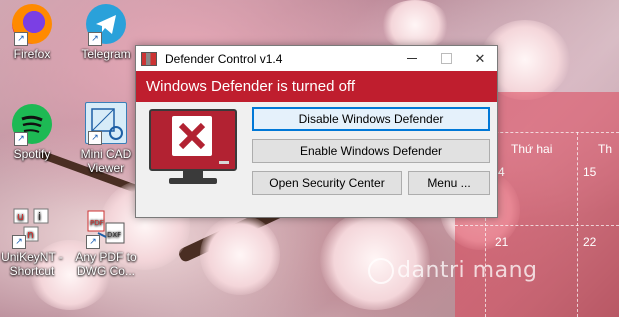 The height and width of the screenshot is (317, 619). I want to click on desktop-icon-firefox: ↗ Firefox, so click(34, 30).